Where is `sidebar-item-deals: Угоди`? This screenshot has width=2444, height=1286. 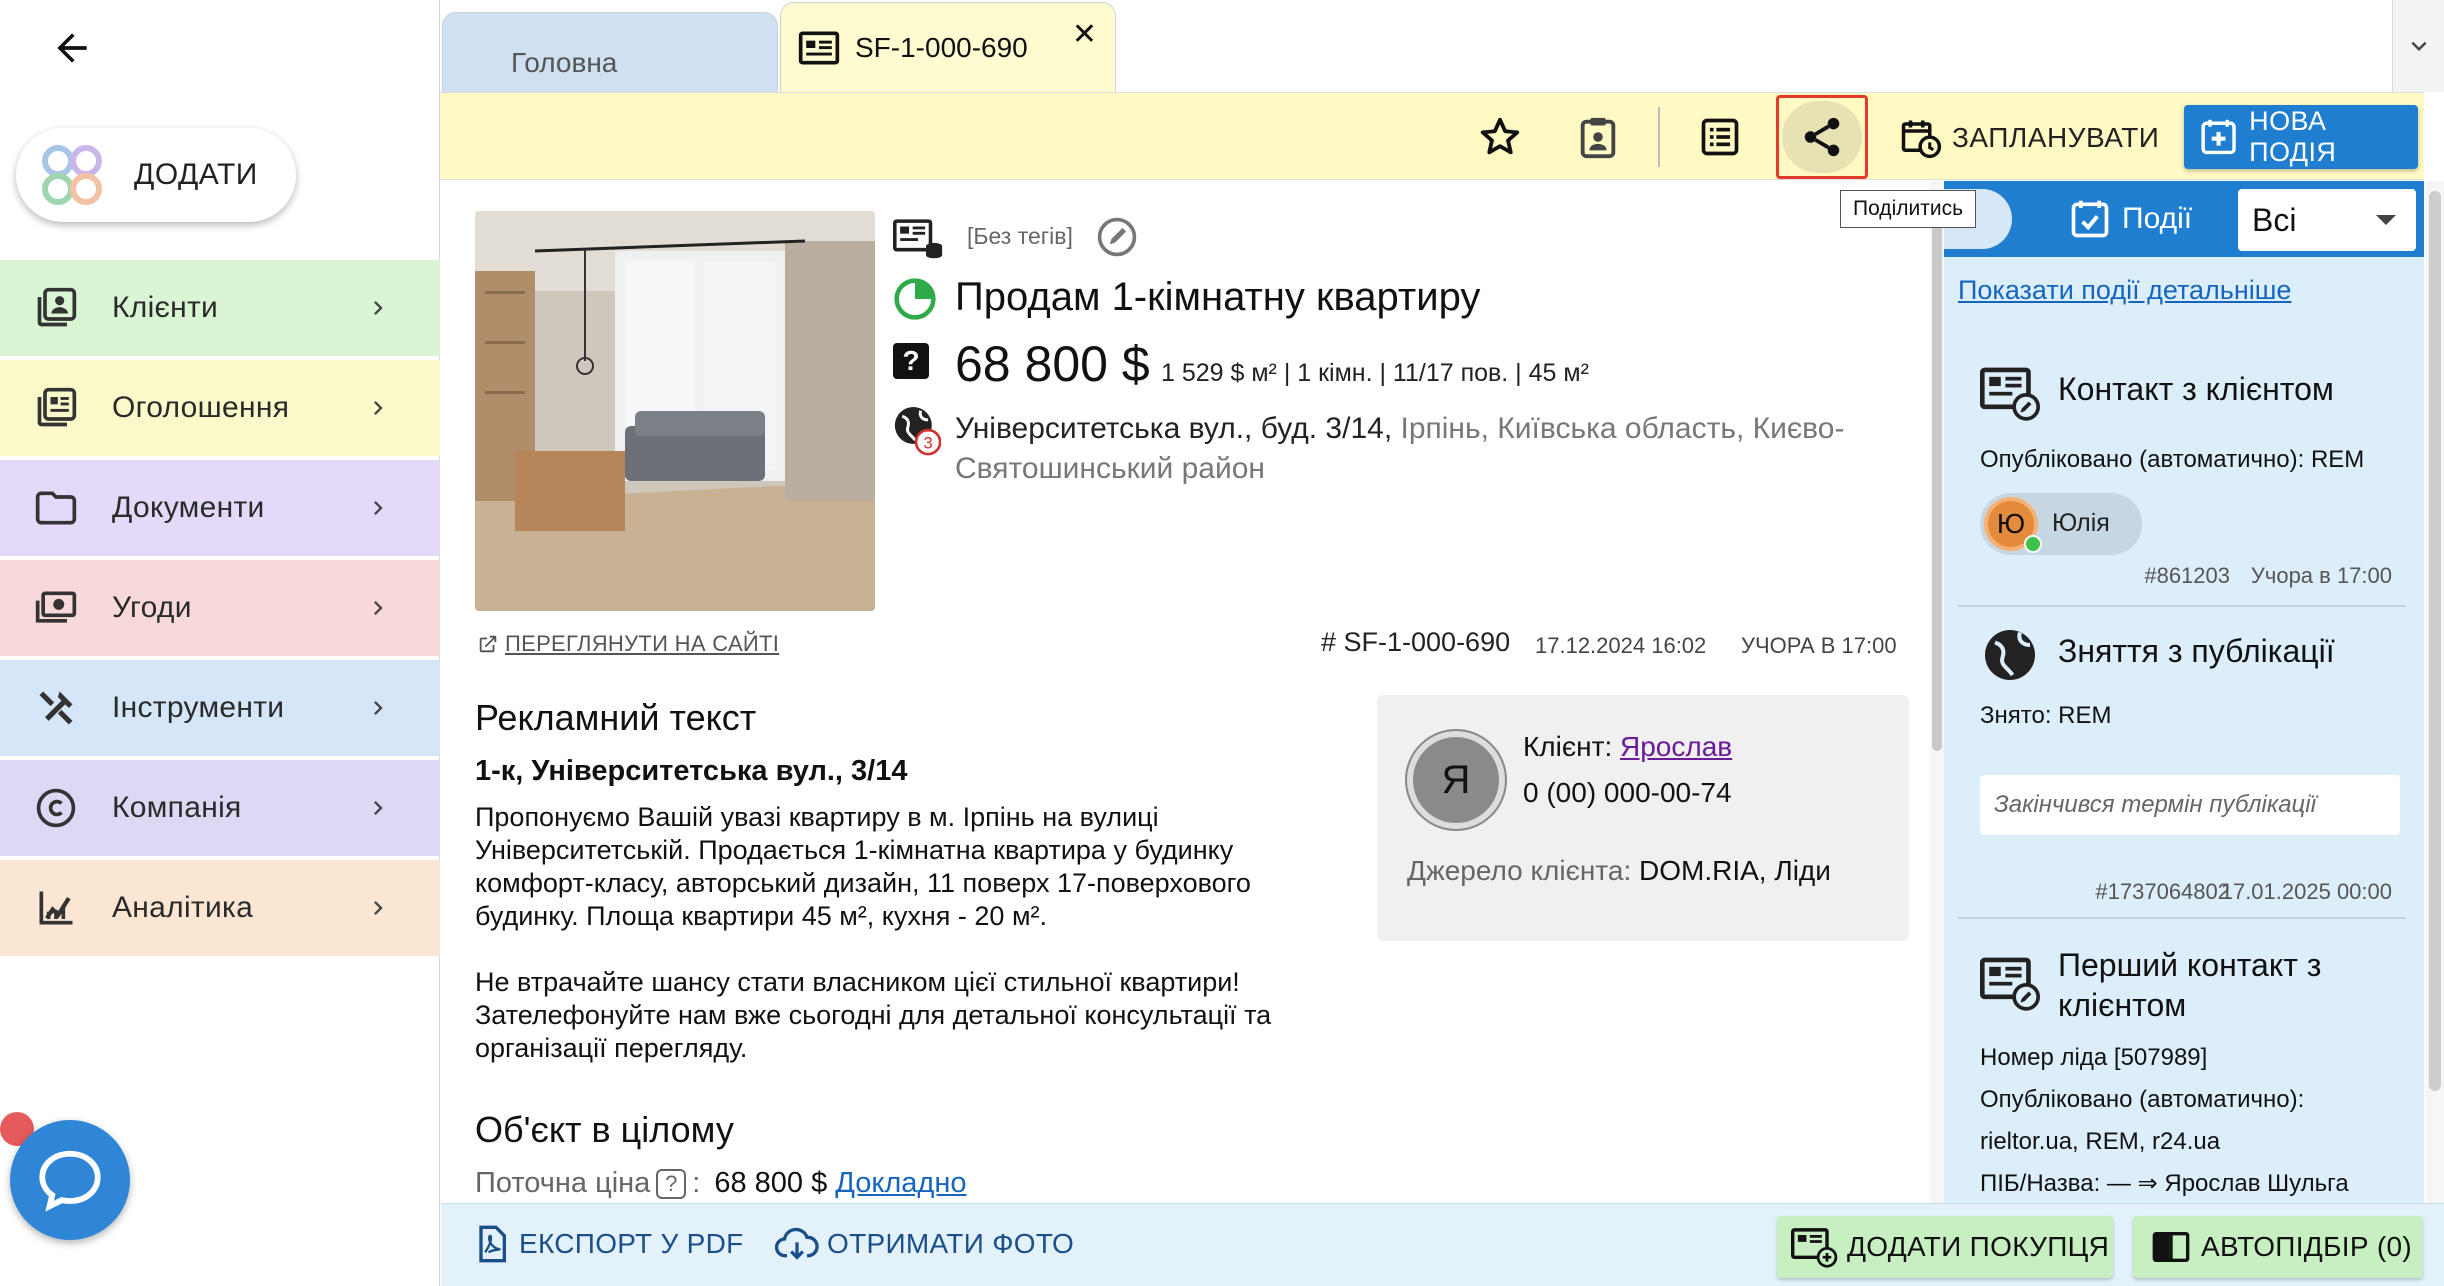 sidebar-item-deals: Угоди is located at coordinates (220, 608).